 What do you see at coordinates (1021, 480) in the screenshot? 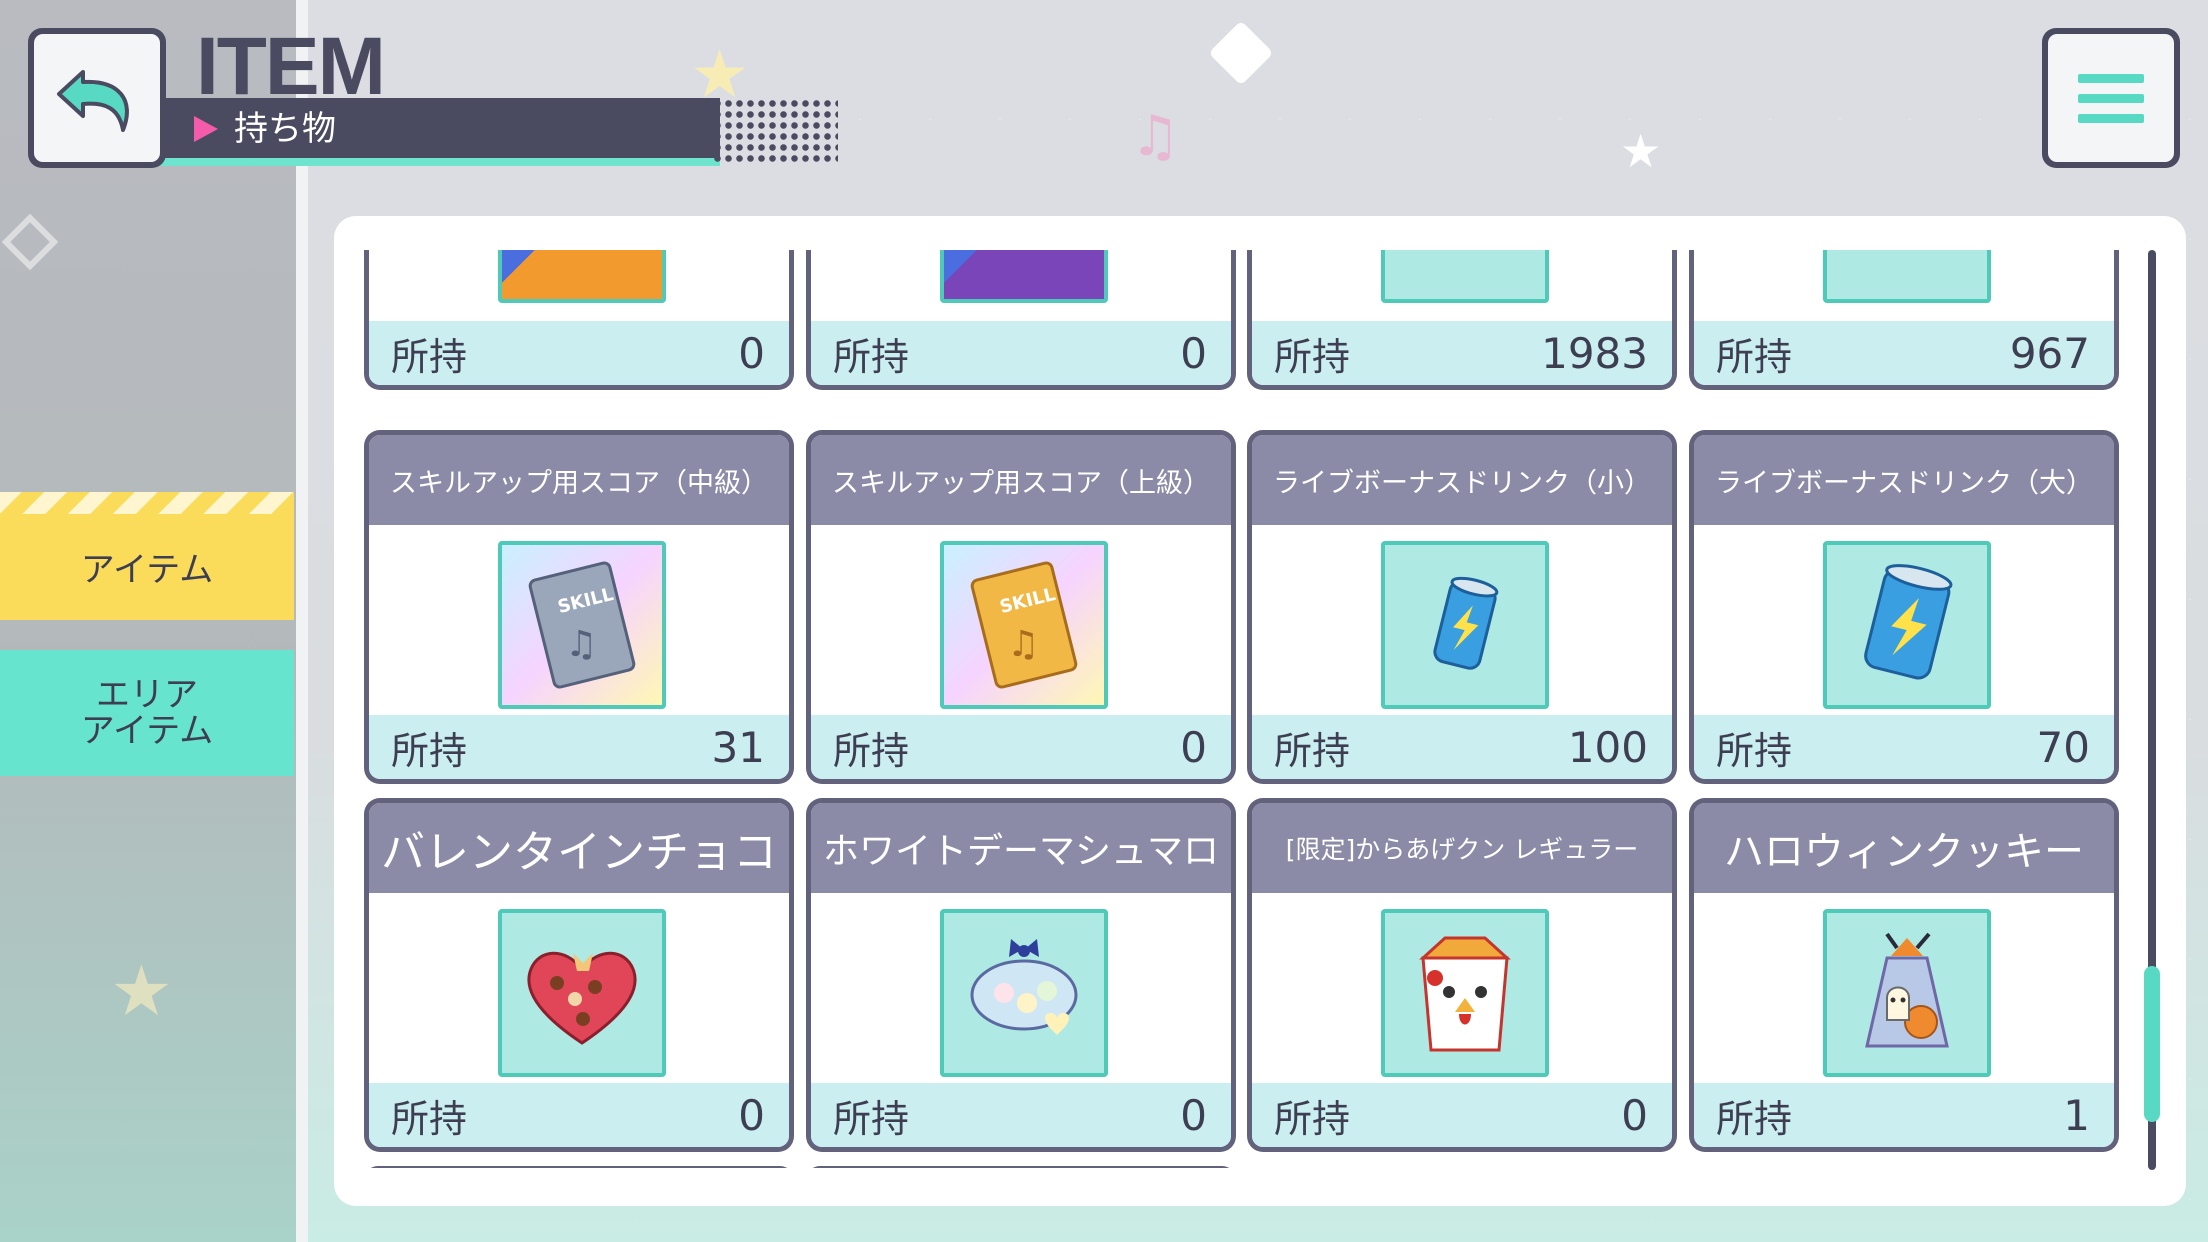
I see `item-name: スキルアップ用スコア（上級）` at bounding box center [1021, 480].